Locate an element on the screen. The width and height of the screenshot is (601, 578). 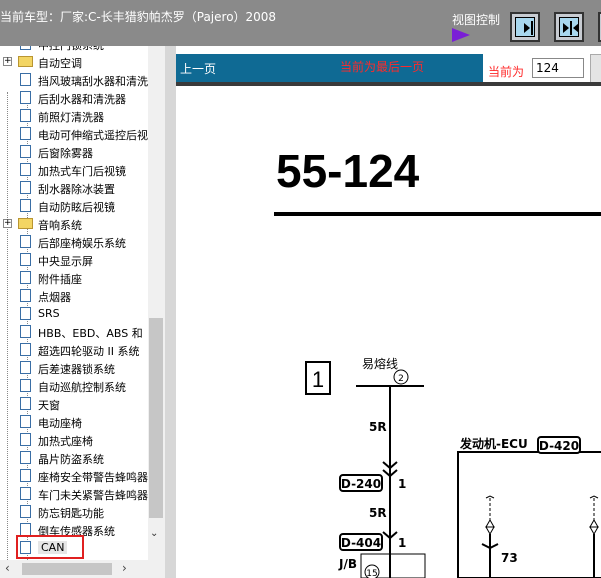
tree-item: 中控门锁系统 is located at coordinates (82, 49).